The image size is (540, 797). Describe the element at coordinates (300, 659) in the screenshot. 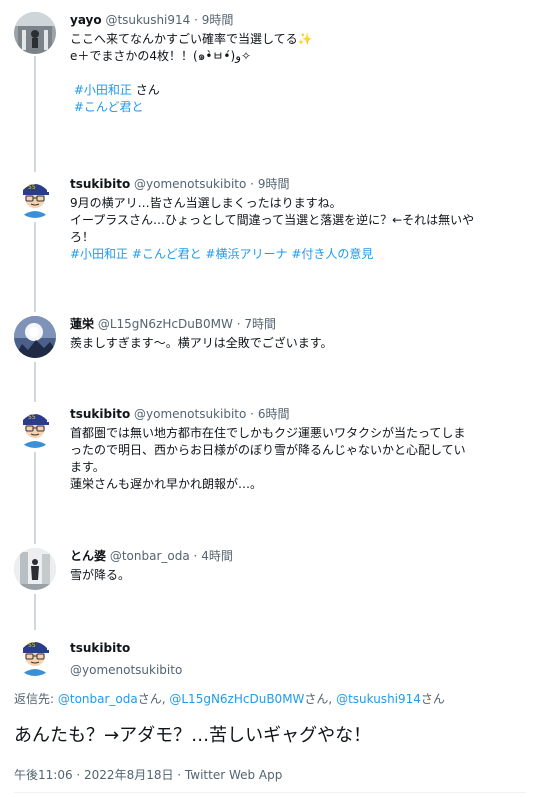

I see `main-tweet-header: tsukibito @yomenotsukibito` at that location.